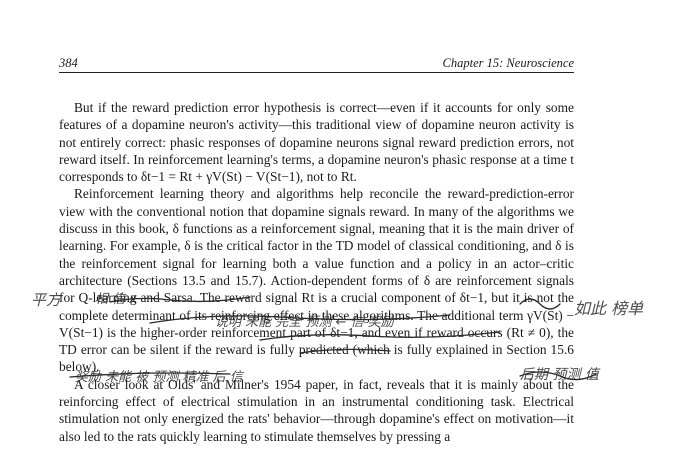 Image resolution: width=680 pixels, height=467 pixels. I want to click on handwritten-note: 说明 未能 完全 预测 ← 信 奖励, so click(304, 322).